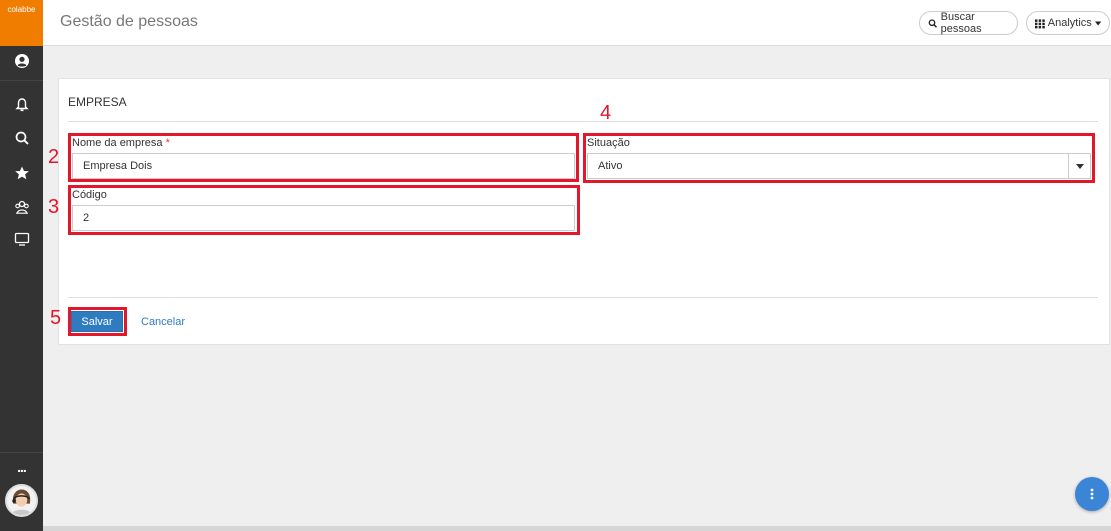 The width and height of the screenshot is (1111, 531). What do you see at coordinates (606, 113) in the screenshot?
I see `annotation-number: 4` at bounding box center [606, 113].